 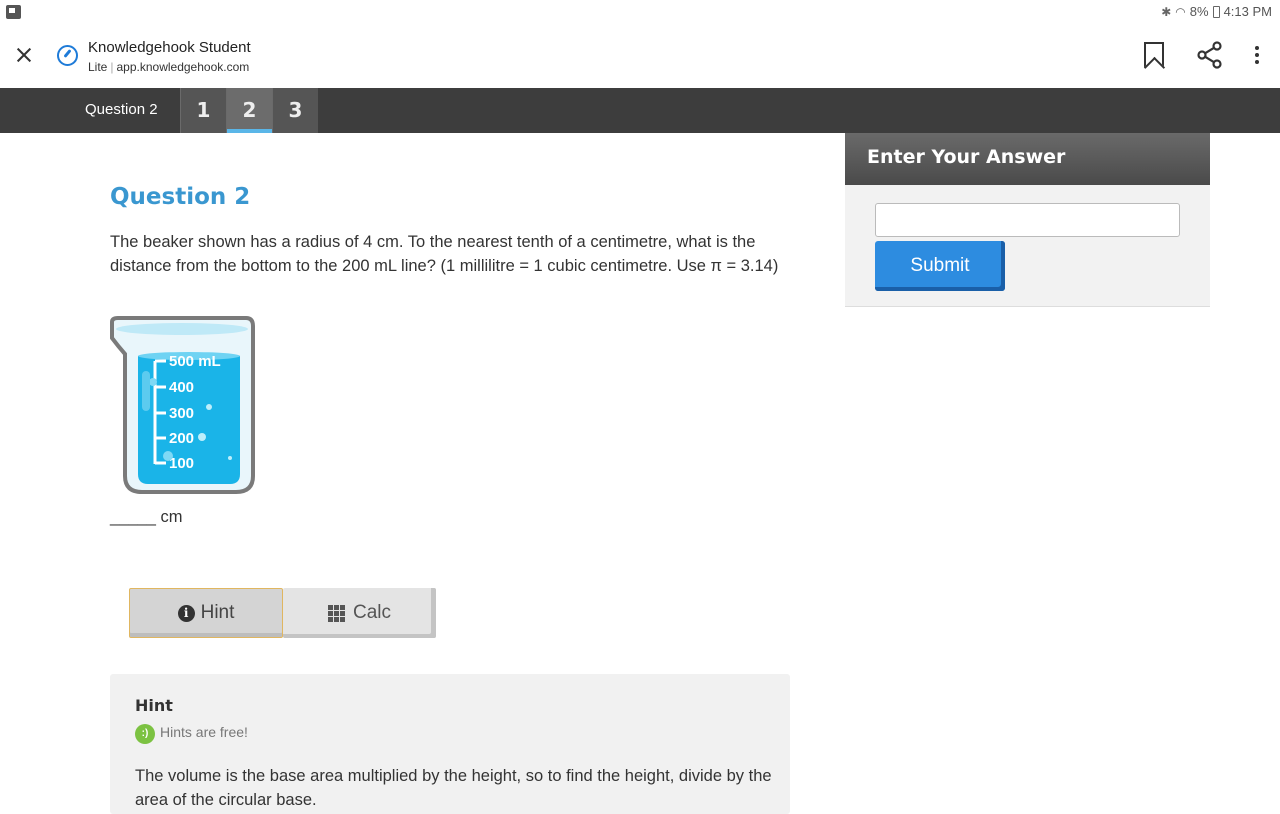 I want to click on answer-panel: Enter Your Answer Submit, so click(x=1027, y=220).